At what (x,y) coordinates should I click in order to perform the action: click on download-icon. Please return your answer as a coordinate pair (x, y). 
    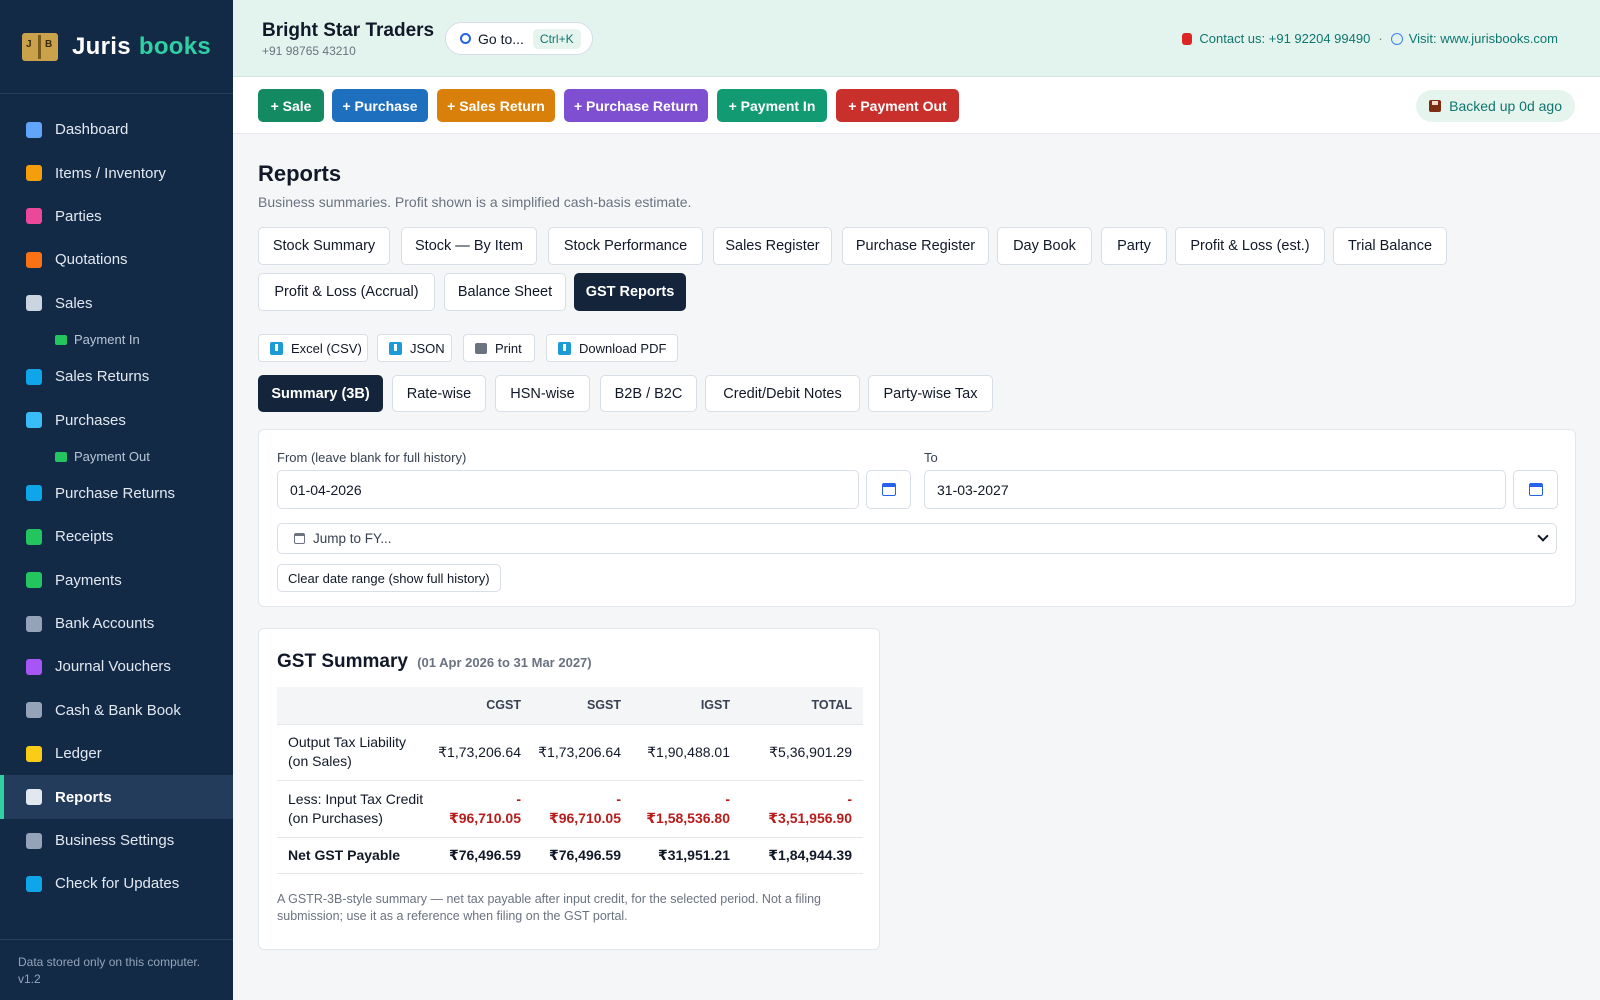
    Looking at the image, I should click on (564, 348).